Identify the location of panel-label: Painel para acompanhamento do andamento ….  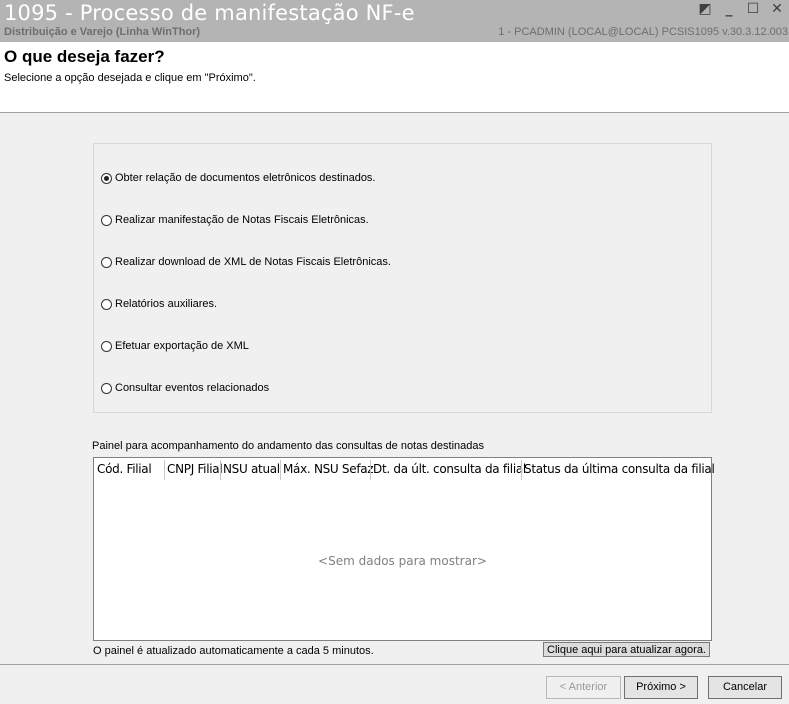
(288, 446).